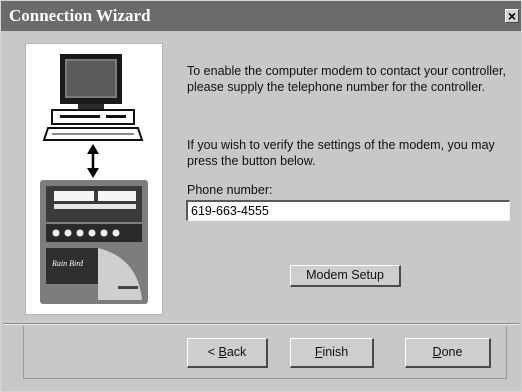  Describe the element at coordinates (222, 352) in the screenshot. I see `back-button-mnemonic: B` at that location.